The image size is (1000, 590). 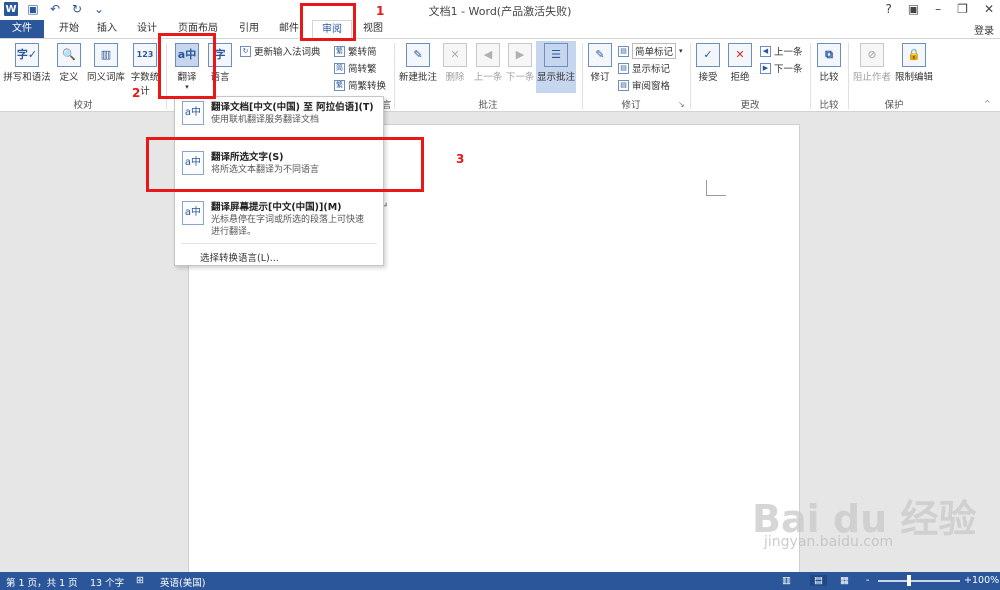 I want to click on annotation-box-translate, so click(x=187, y=66).